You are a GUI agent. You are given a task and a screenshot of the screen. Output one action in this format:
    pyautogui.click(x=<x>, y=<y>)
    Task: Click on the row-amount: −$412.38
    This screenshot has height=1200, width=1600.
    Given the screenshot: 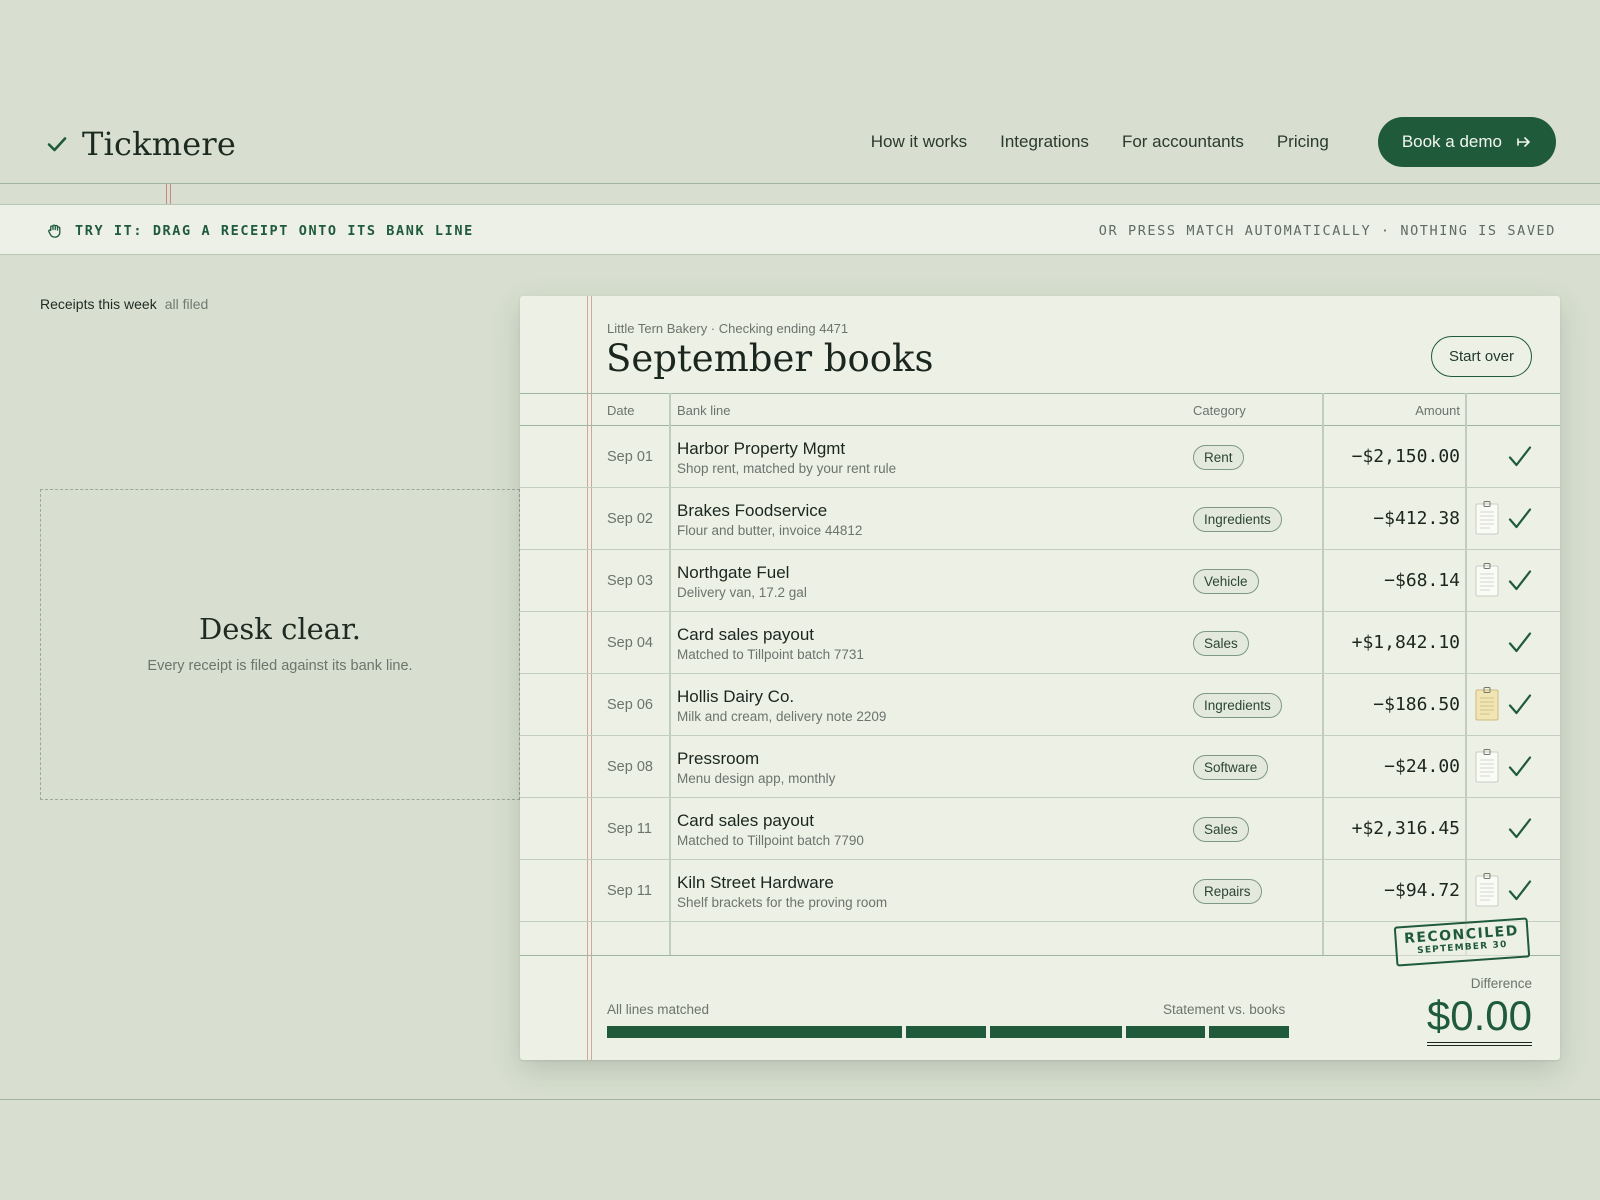 What is the action you would take?
    pyautogui.click(x=1416, y=518)
    